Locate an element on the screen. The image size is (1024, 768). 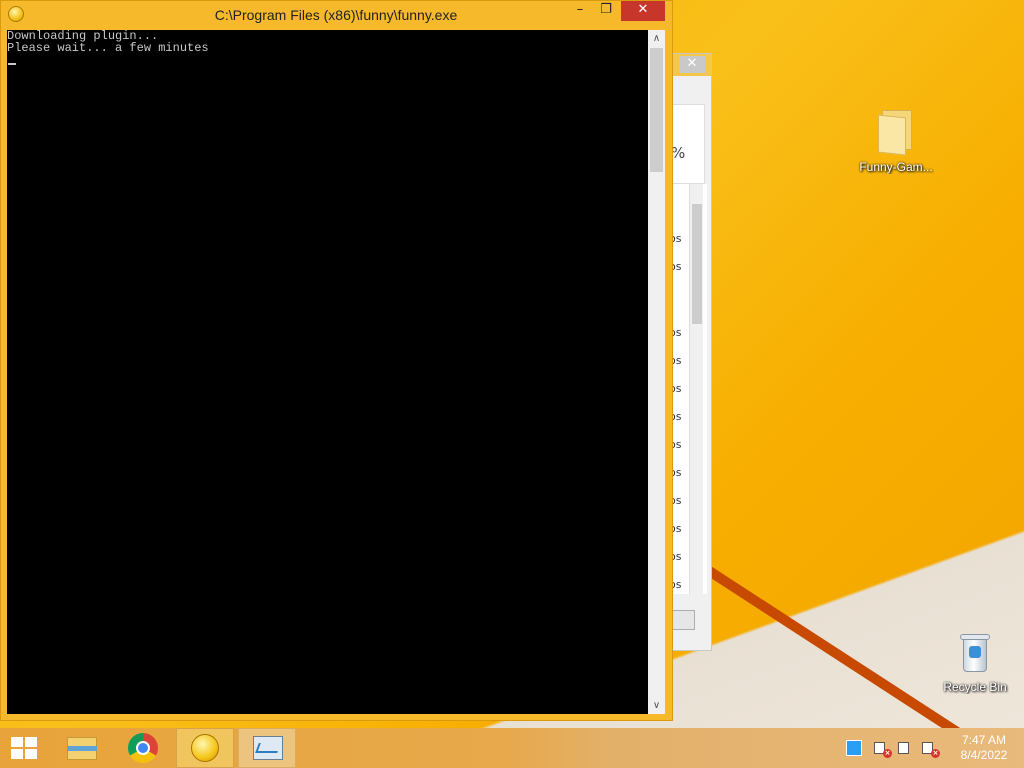
funny-app-icon is located at coordinates (205, 748).